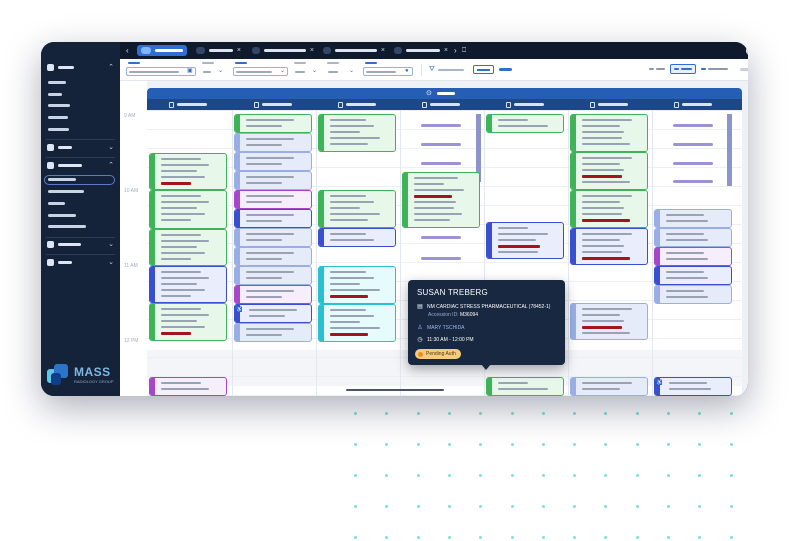 The image size is (789, 541). I want to click on clear-icon: ●, so click(407, 71).